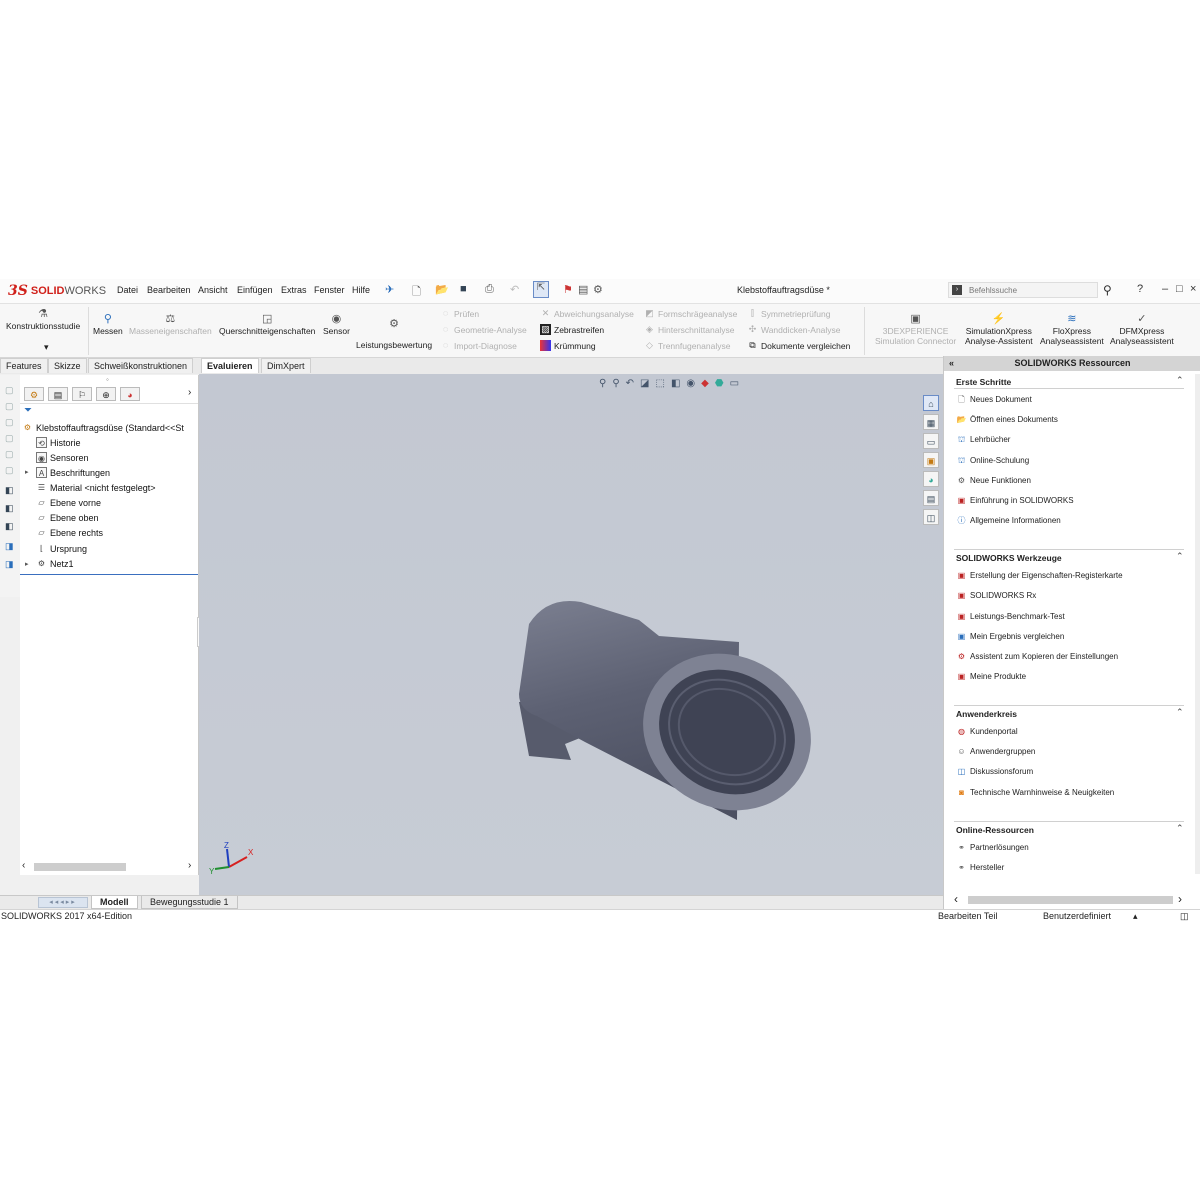 The image size is (1200, 1200). I want to click on zebrastreifen-button: ▨ Zebrastreifen, so click(572, 329).